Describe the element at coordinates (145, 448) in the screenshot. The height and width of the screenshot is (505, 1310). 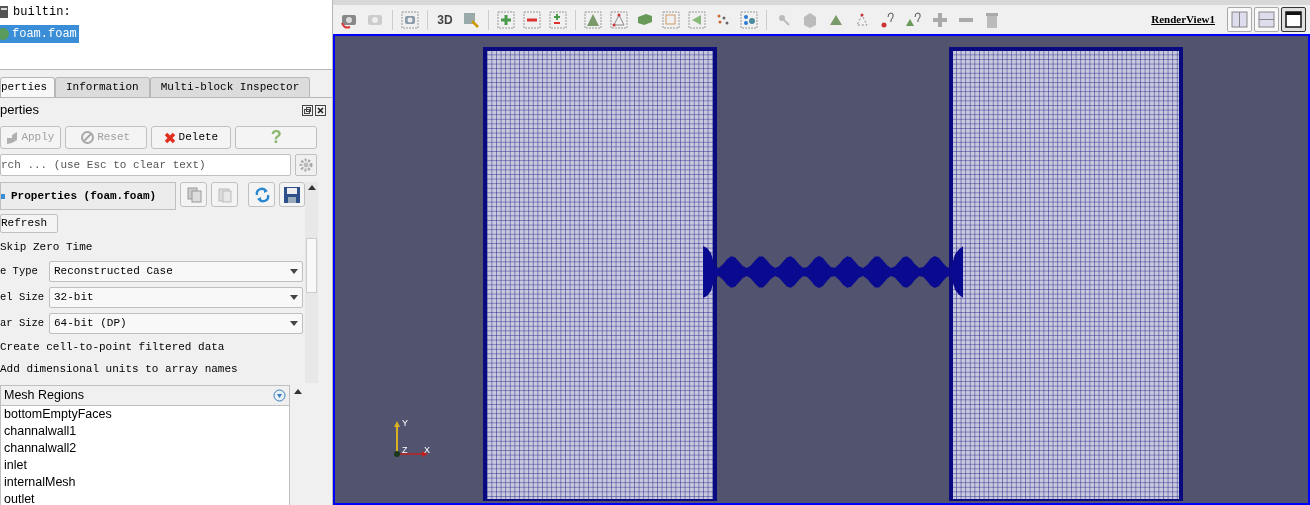
I see `list-item: channalwall2` at that location.